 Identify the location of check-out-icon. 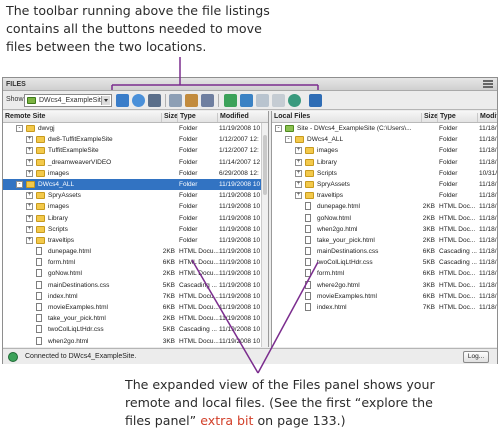
(262, 100).